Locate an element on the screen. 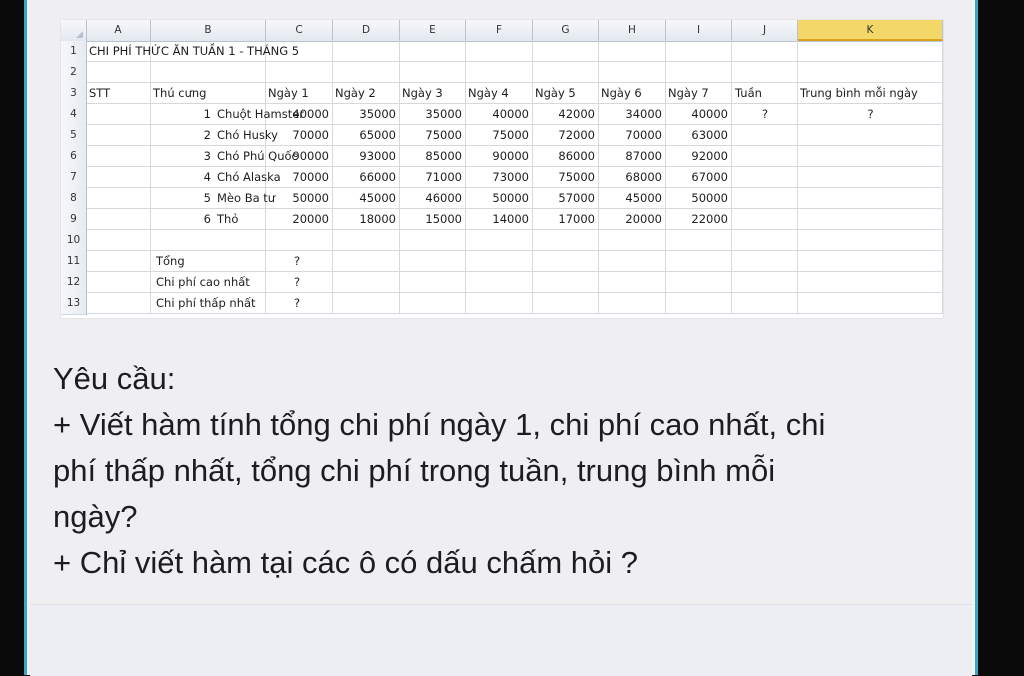  row-header-11: 11 is located at coordinates (74, 262).